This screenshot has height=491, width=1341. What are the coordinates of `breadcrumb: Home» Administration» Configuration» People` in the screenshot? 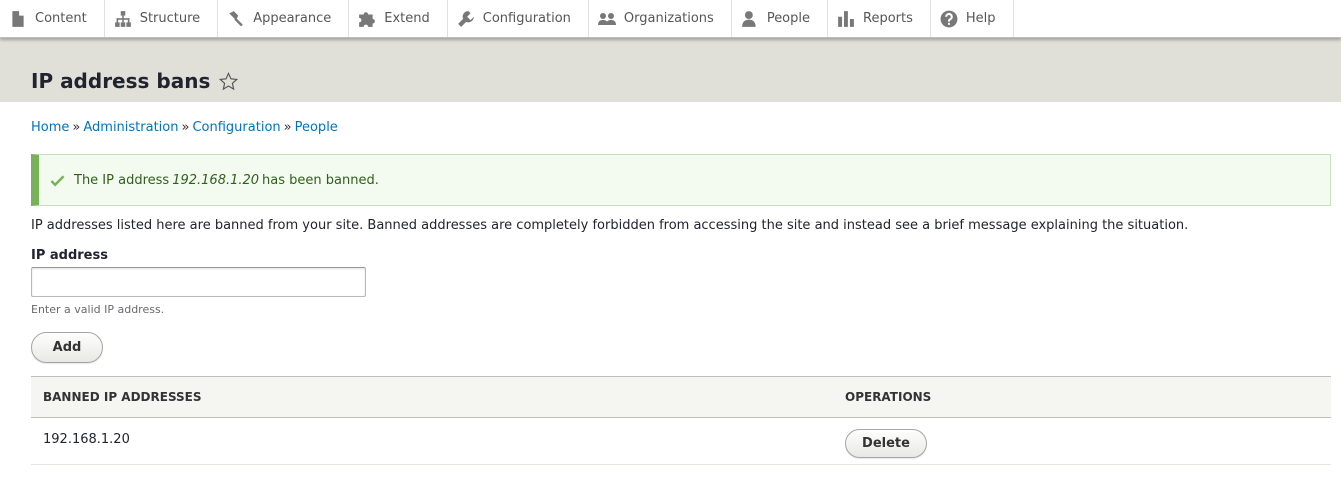 It's located at (184, 128).